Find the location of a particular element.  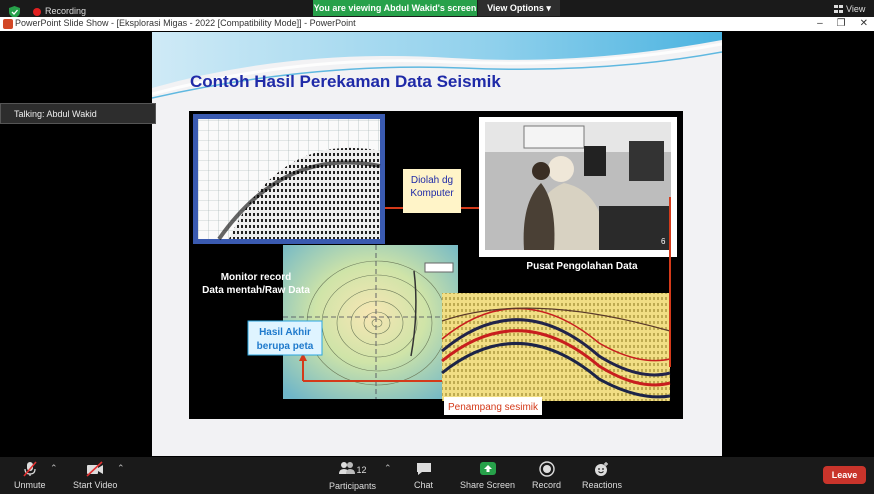

participants-icon is located at coordinates (346, 468).